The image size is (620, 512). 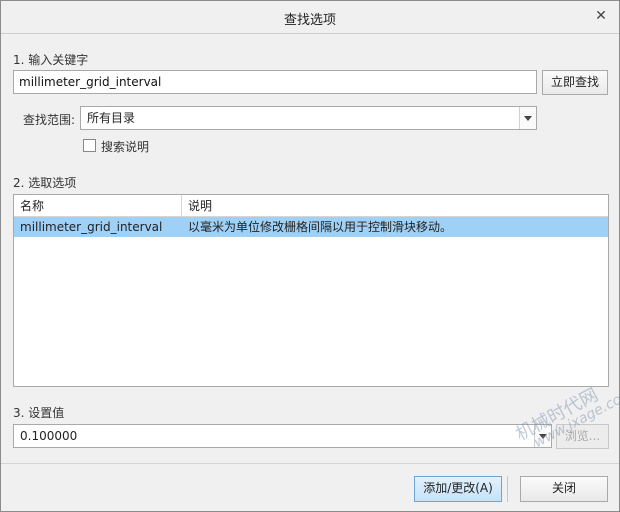 I want to click on add-change-button: 添加/更改(A), so click(x=458, y=489).